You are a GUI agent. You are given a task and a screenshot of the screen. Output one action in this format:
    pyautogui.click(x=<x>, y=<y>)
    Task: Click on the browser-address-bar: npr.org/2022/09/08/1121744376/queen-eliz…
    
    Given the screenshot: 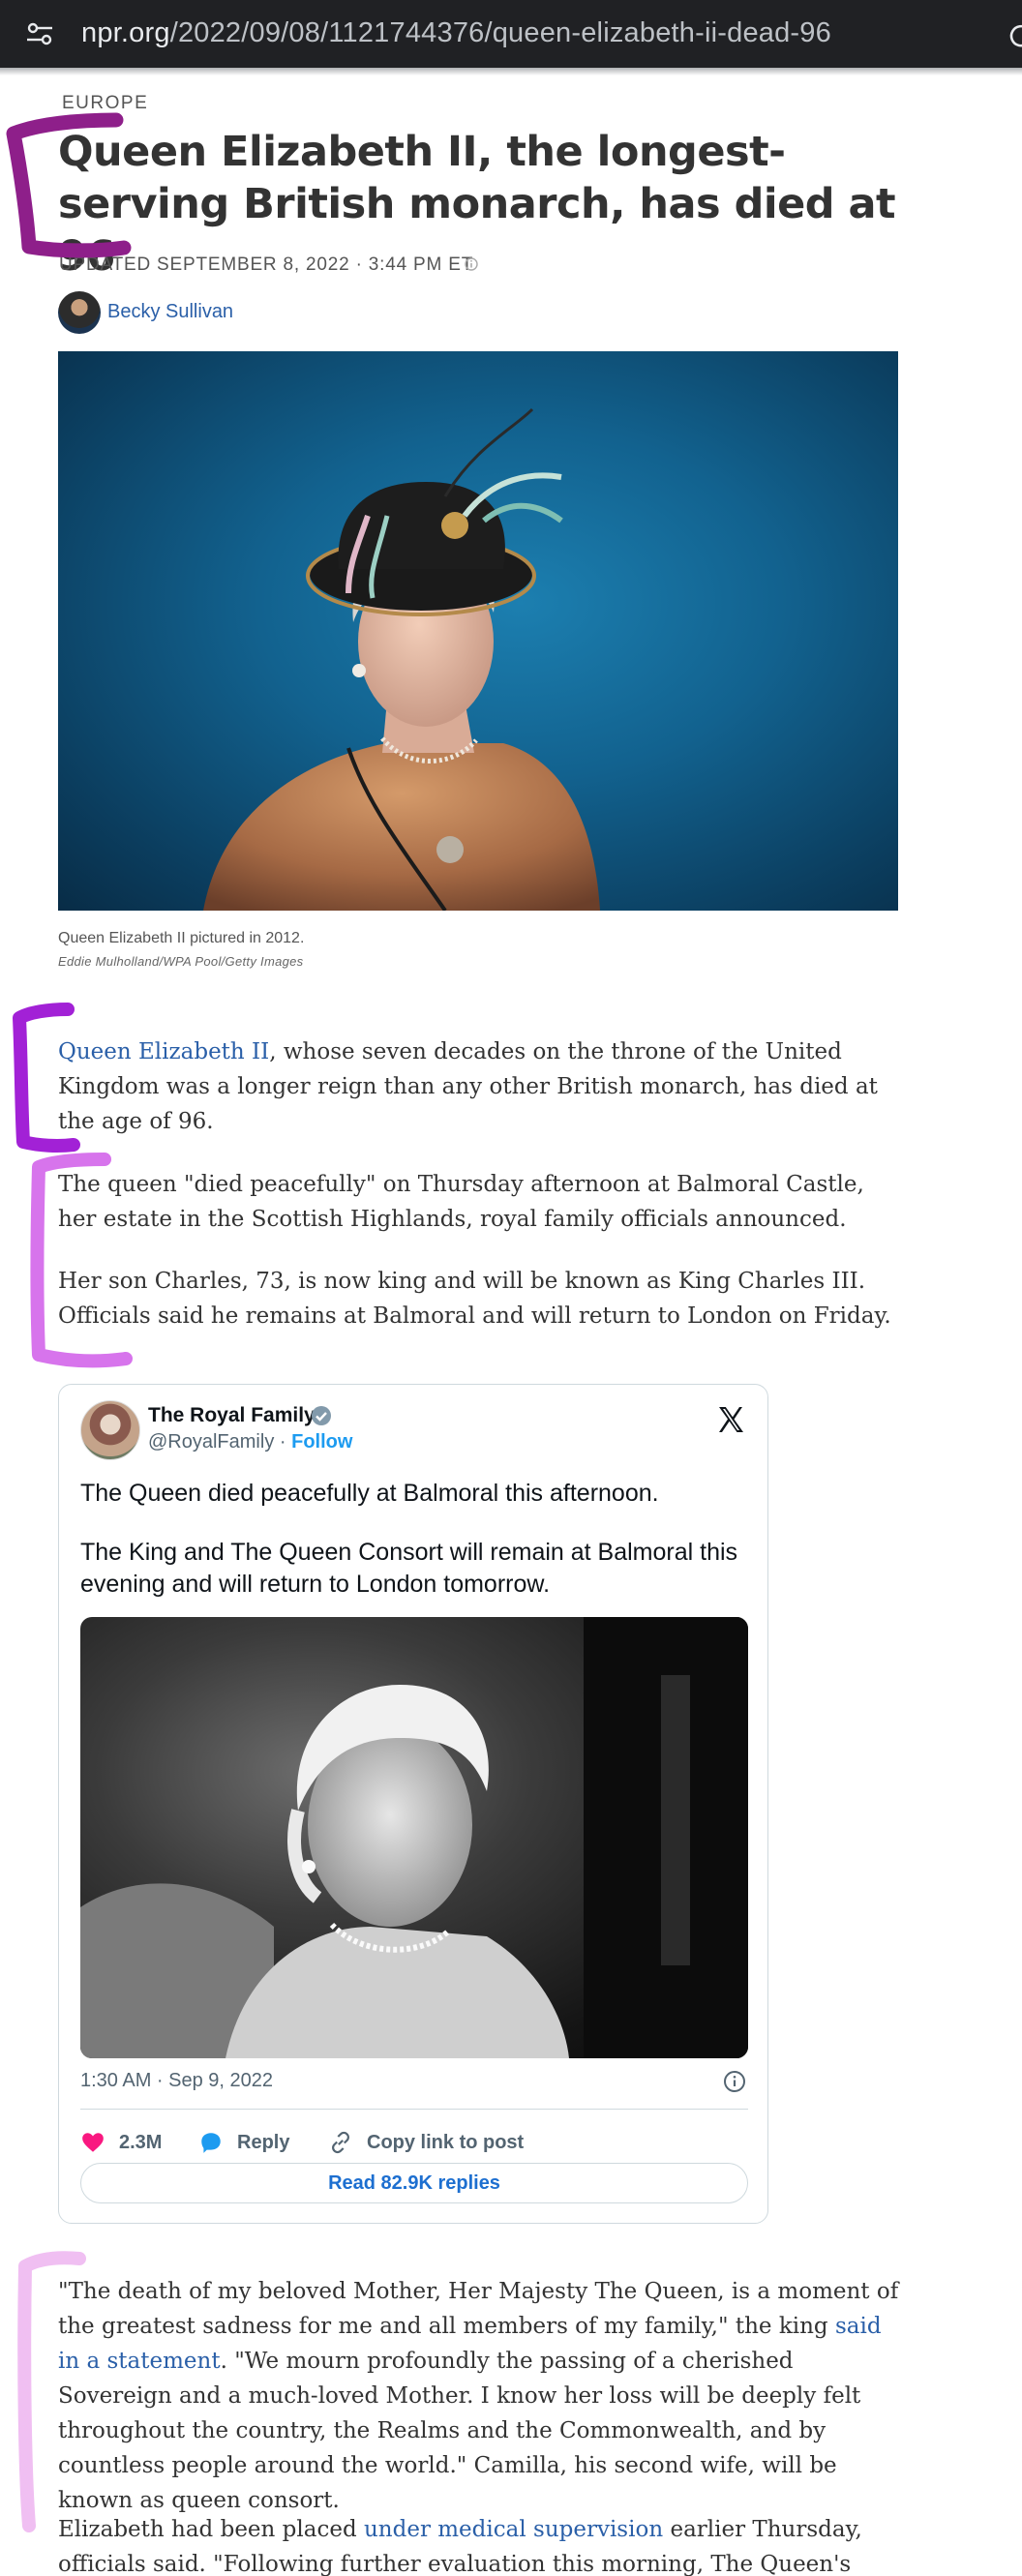 What is the action you would take?
    pyautogui.click(x=511, y=34)
    